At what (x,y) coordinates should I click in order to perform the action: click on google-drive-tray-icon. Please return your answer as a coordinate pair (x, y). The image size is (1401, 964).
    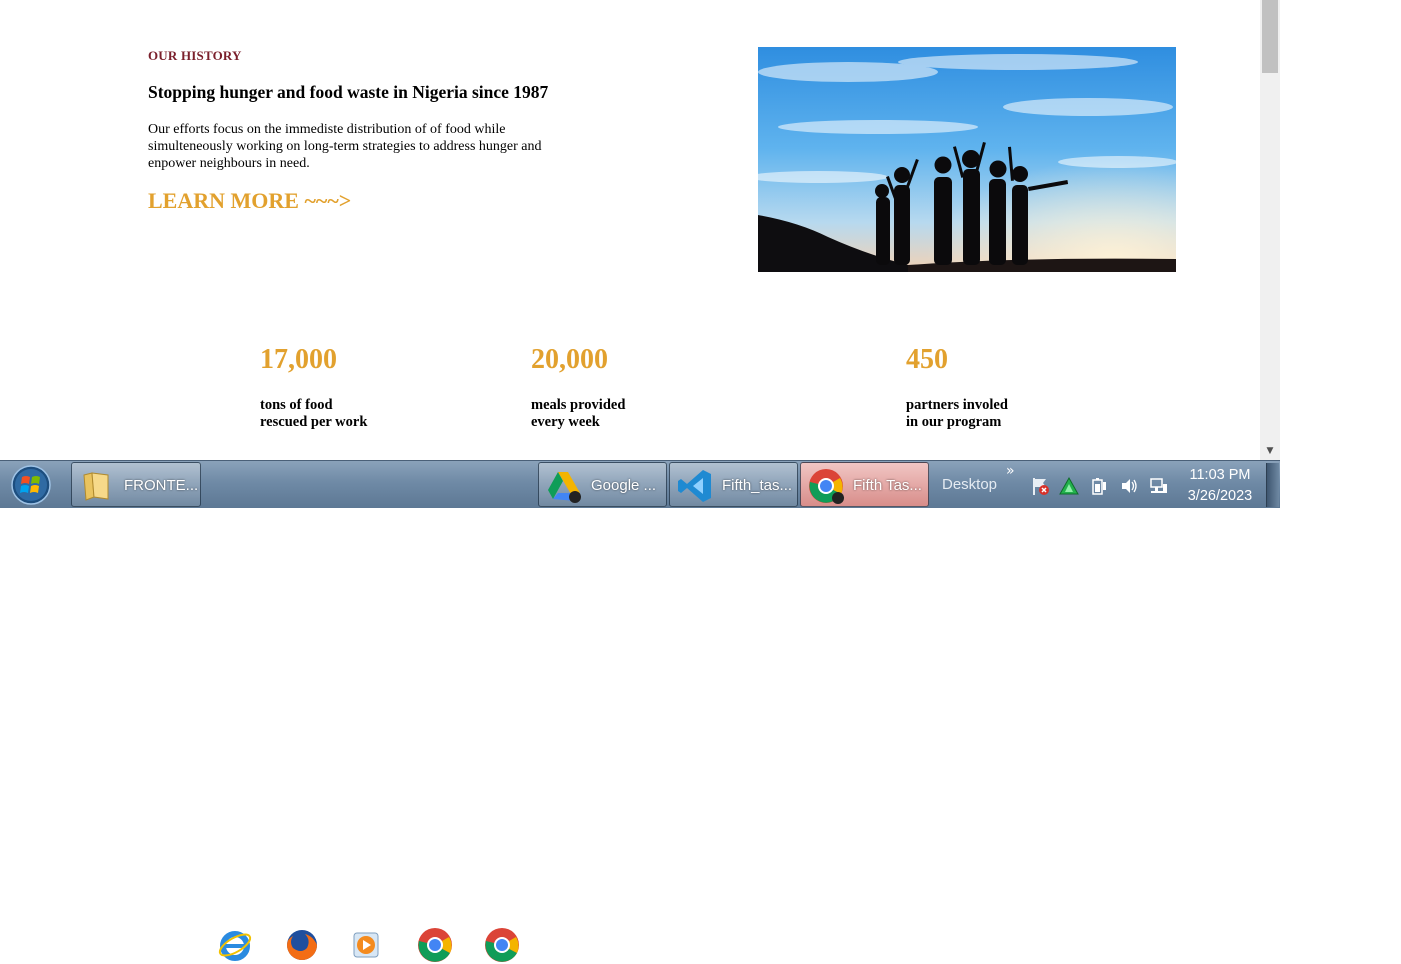
    Looking at the image, I should click on (1069, 486).